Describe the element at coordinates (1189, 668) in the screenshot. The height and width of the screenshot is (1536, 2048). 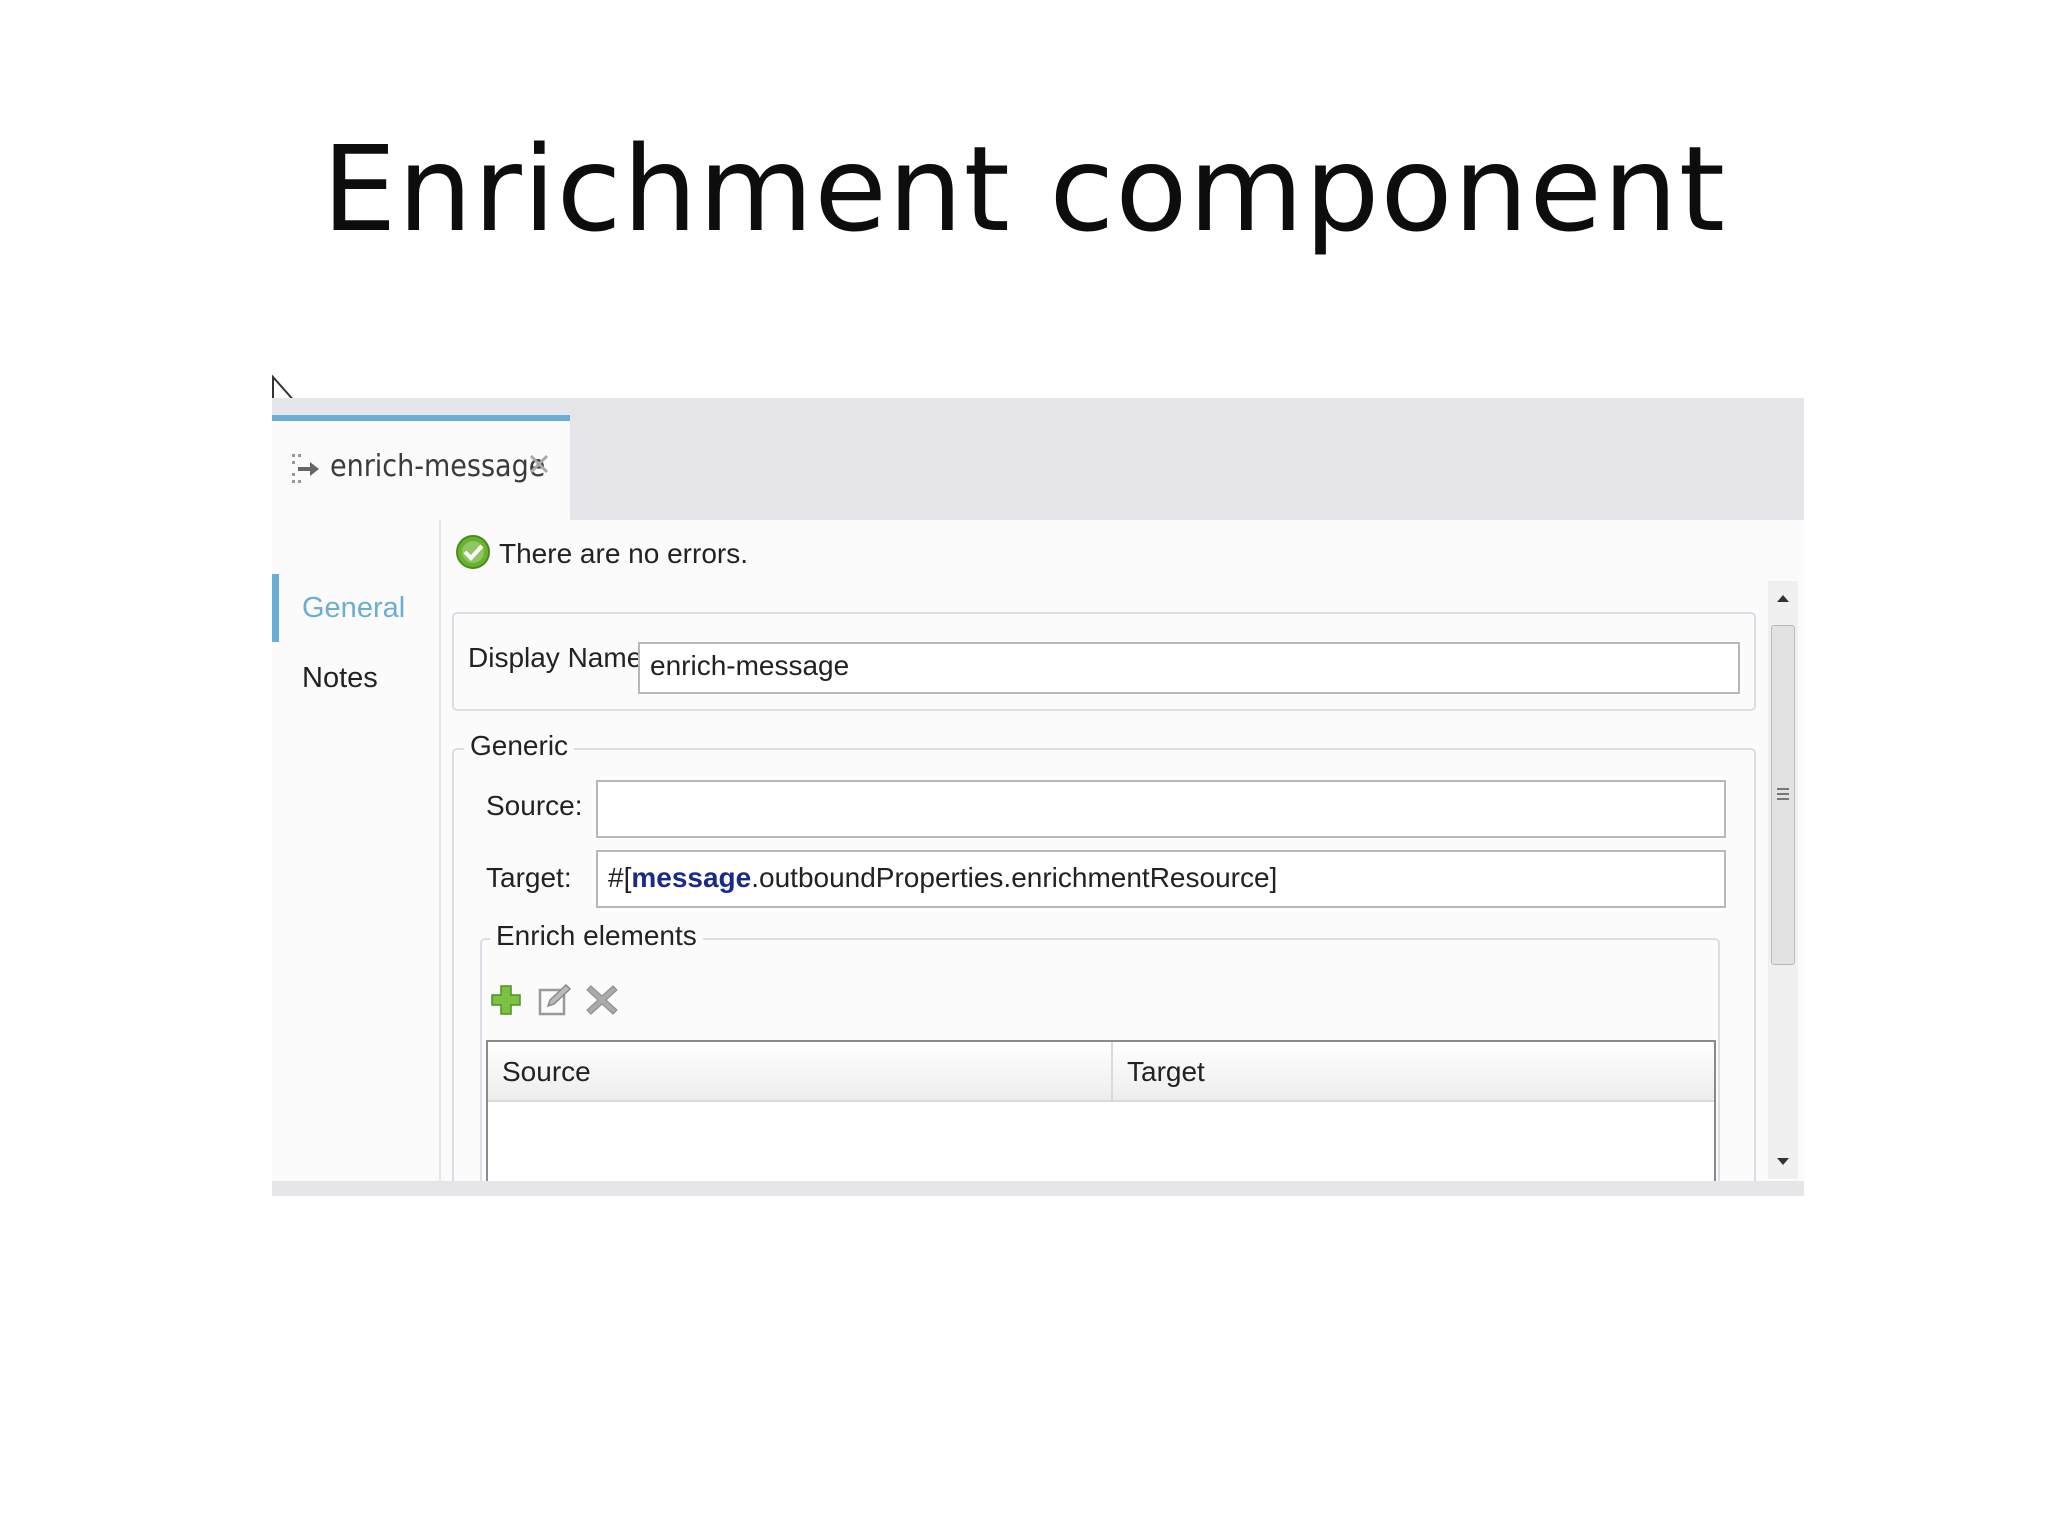
I see `display-name-input: enrich-message` at that location.